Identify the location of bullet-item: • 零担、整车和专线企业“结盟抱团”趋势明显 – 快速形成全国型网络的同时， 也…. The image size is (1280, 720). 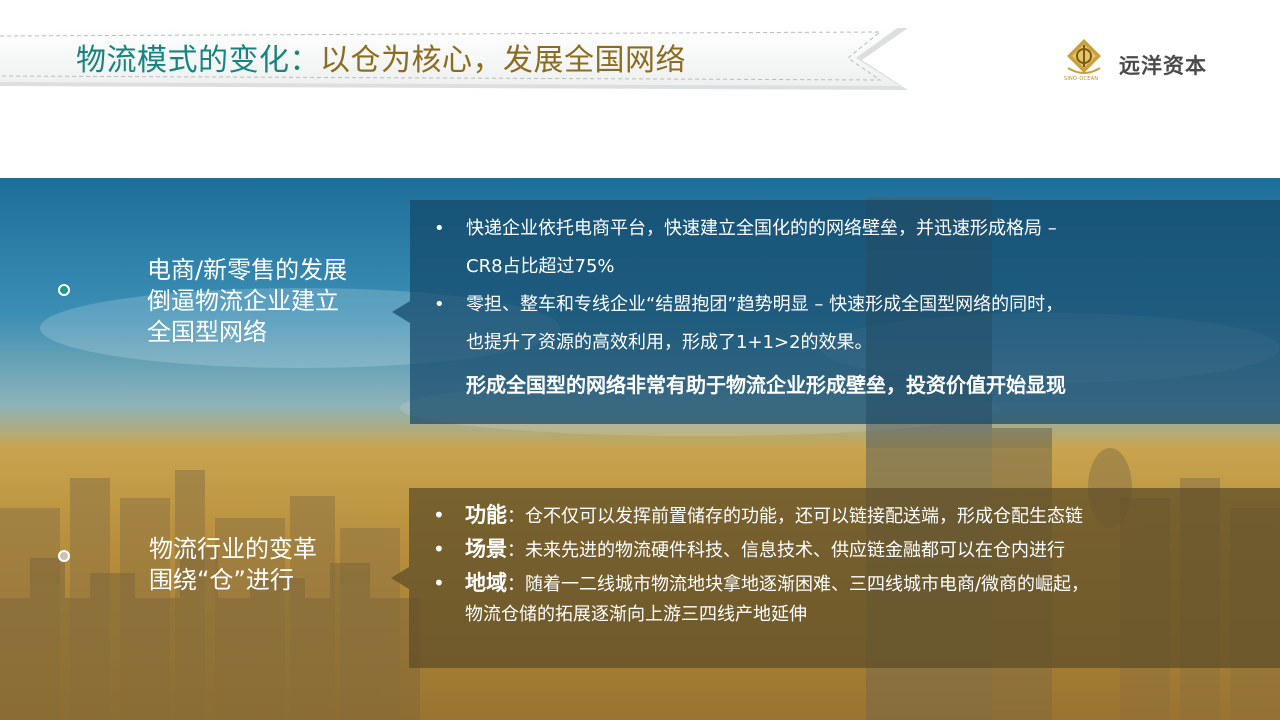
(857, 324).